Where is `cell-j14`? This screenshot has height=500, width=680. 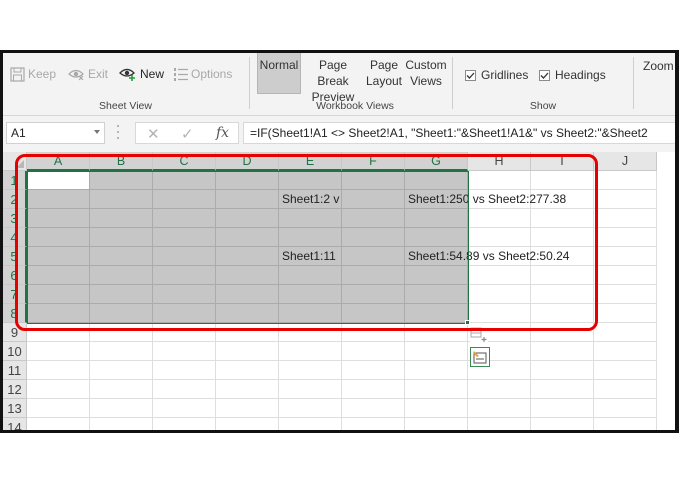
cell-j14 is located at coordinates (625, 424).